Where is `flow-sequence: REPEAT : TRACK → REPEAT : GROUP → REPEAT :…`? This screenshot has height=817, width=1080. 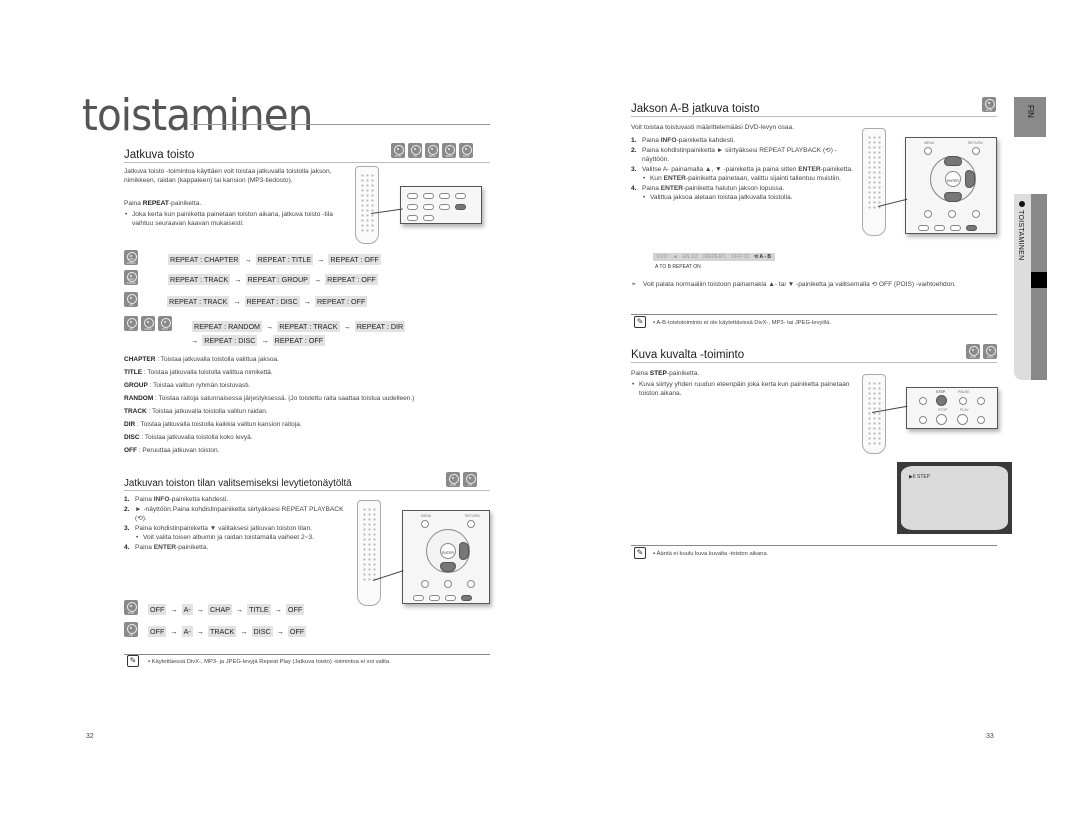
flow-sequence: REPEAT : TRACK → REPEAT : GROUP → REPEAT :… is located at coordinates (273, 279).